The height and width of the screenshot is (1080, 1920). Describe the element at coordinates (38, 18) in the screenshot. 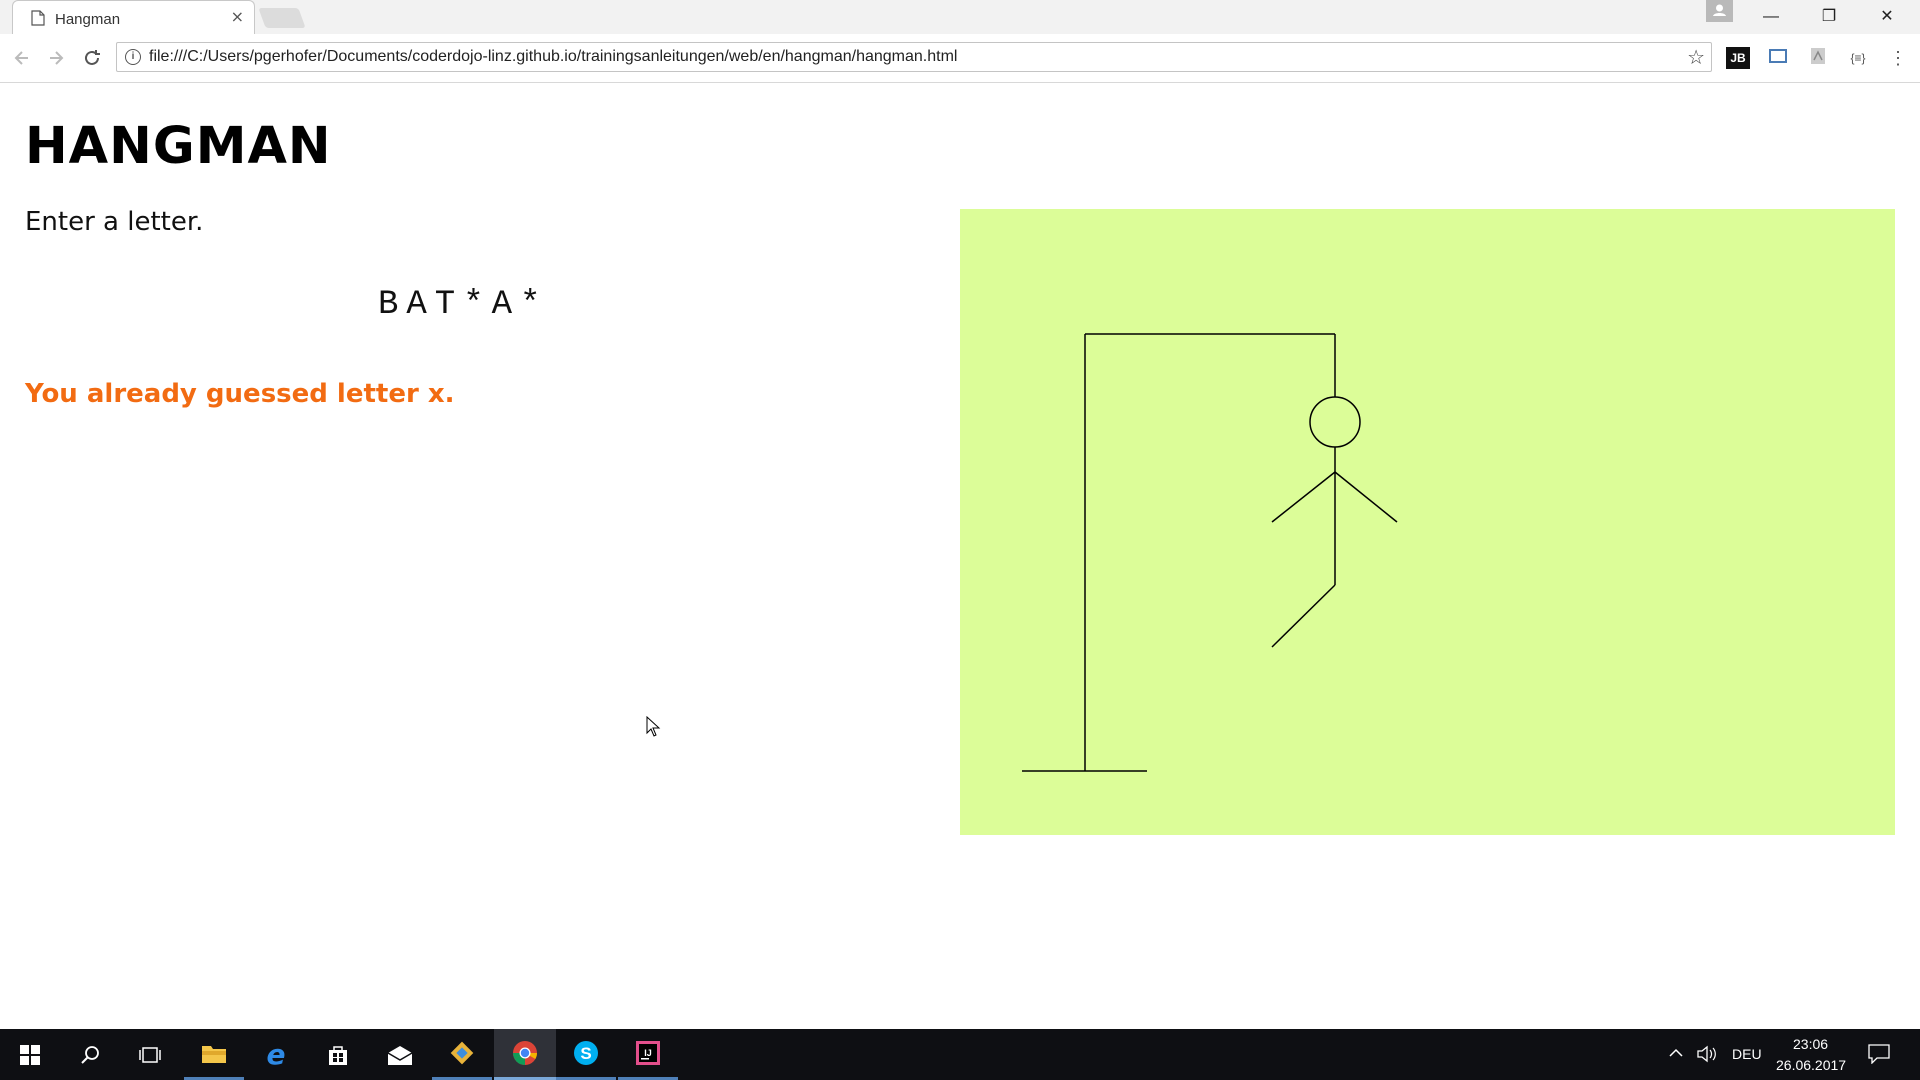

I see `page-icon` at that location.